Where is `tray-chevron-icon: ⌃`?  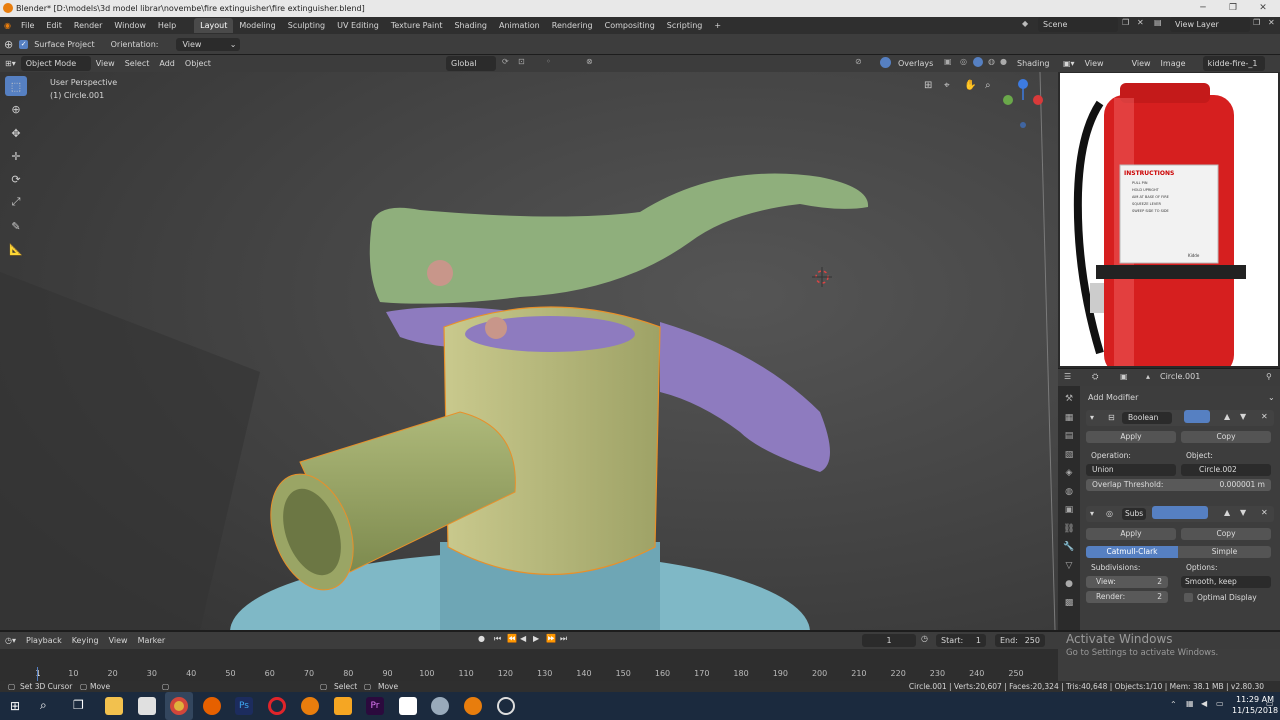 tray-chevron-icon: ⌃ is located at coordinates (1173, 704).